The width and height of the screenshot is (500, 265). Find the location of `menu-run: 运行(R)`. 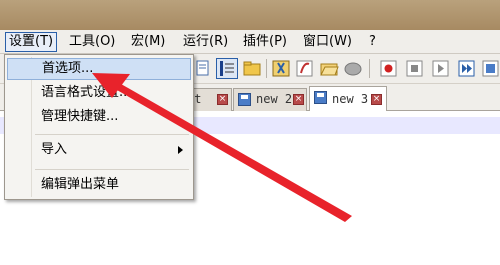

menu-run: 运行(R) is located at coordinates (205, 42).